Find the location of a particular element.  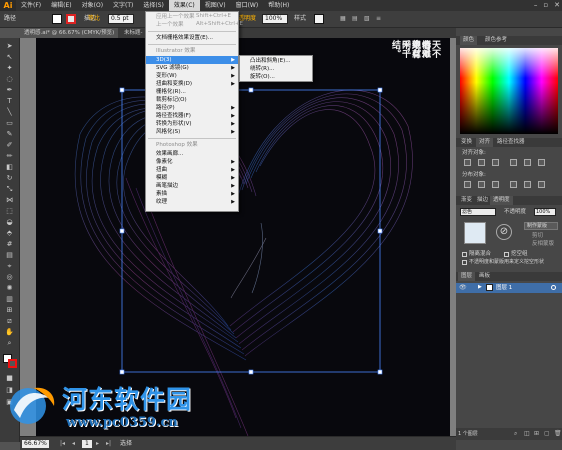

align-left-icon is located at coordinates (467, 162).